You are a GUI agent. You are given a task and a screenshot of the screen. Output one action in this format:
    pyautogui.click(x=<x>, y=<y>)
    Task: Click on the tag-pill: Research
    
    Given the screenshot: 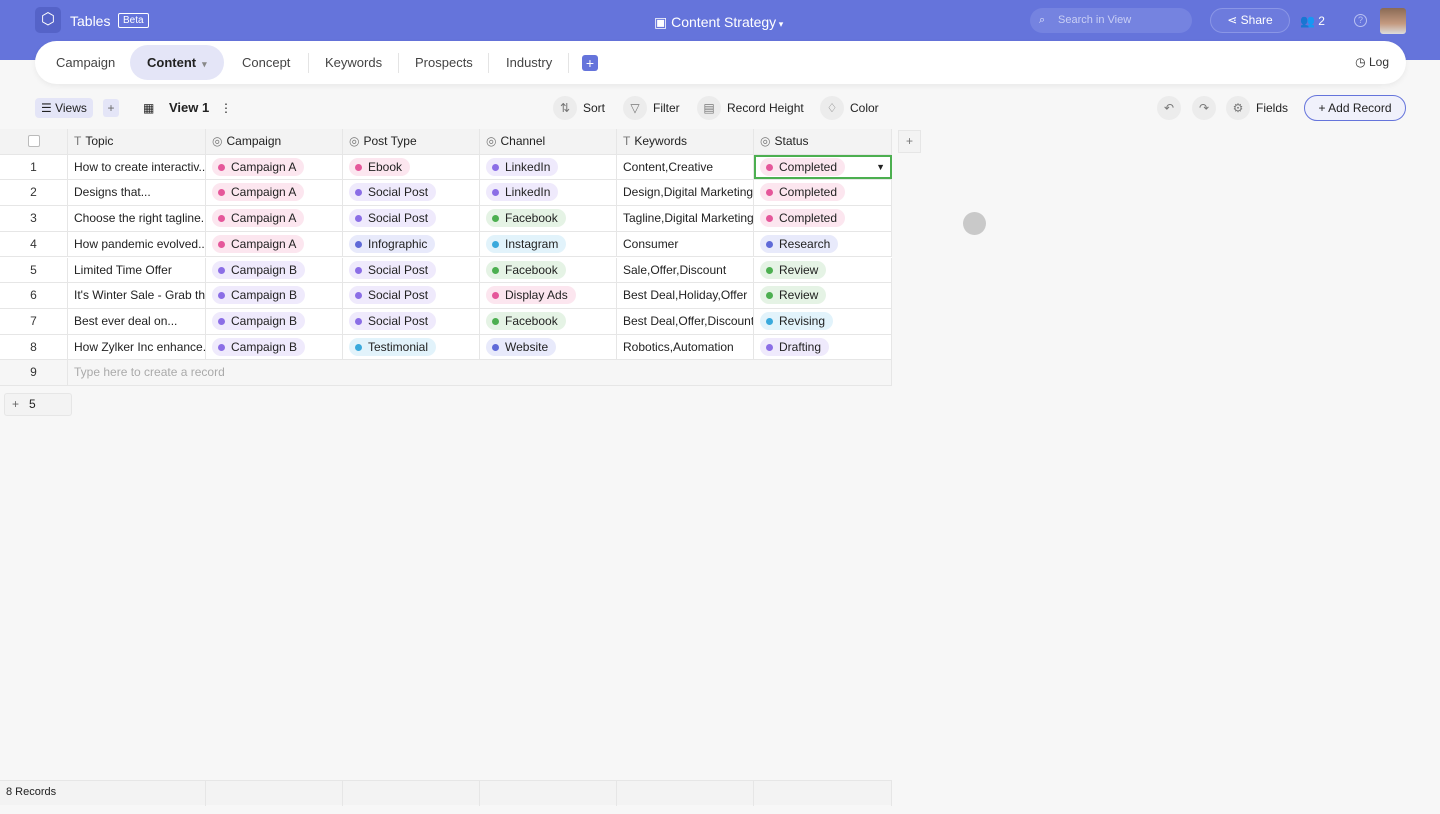 What is the action you would take?
    pyautogui.click(x=799, y=243)
    